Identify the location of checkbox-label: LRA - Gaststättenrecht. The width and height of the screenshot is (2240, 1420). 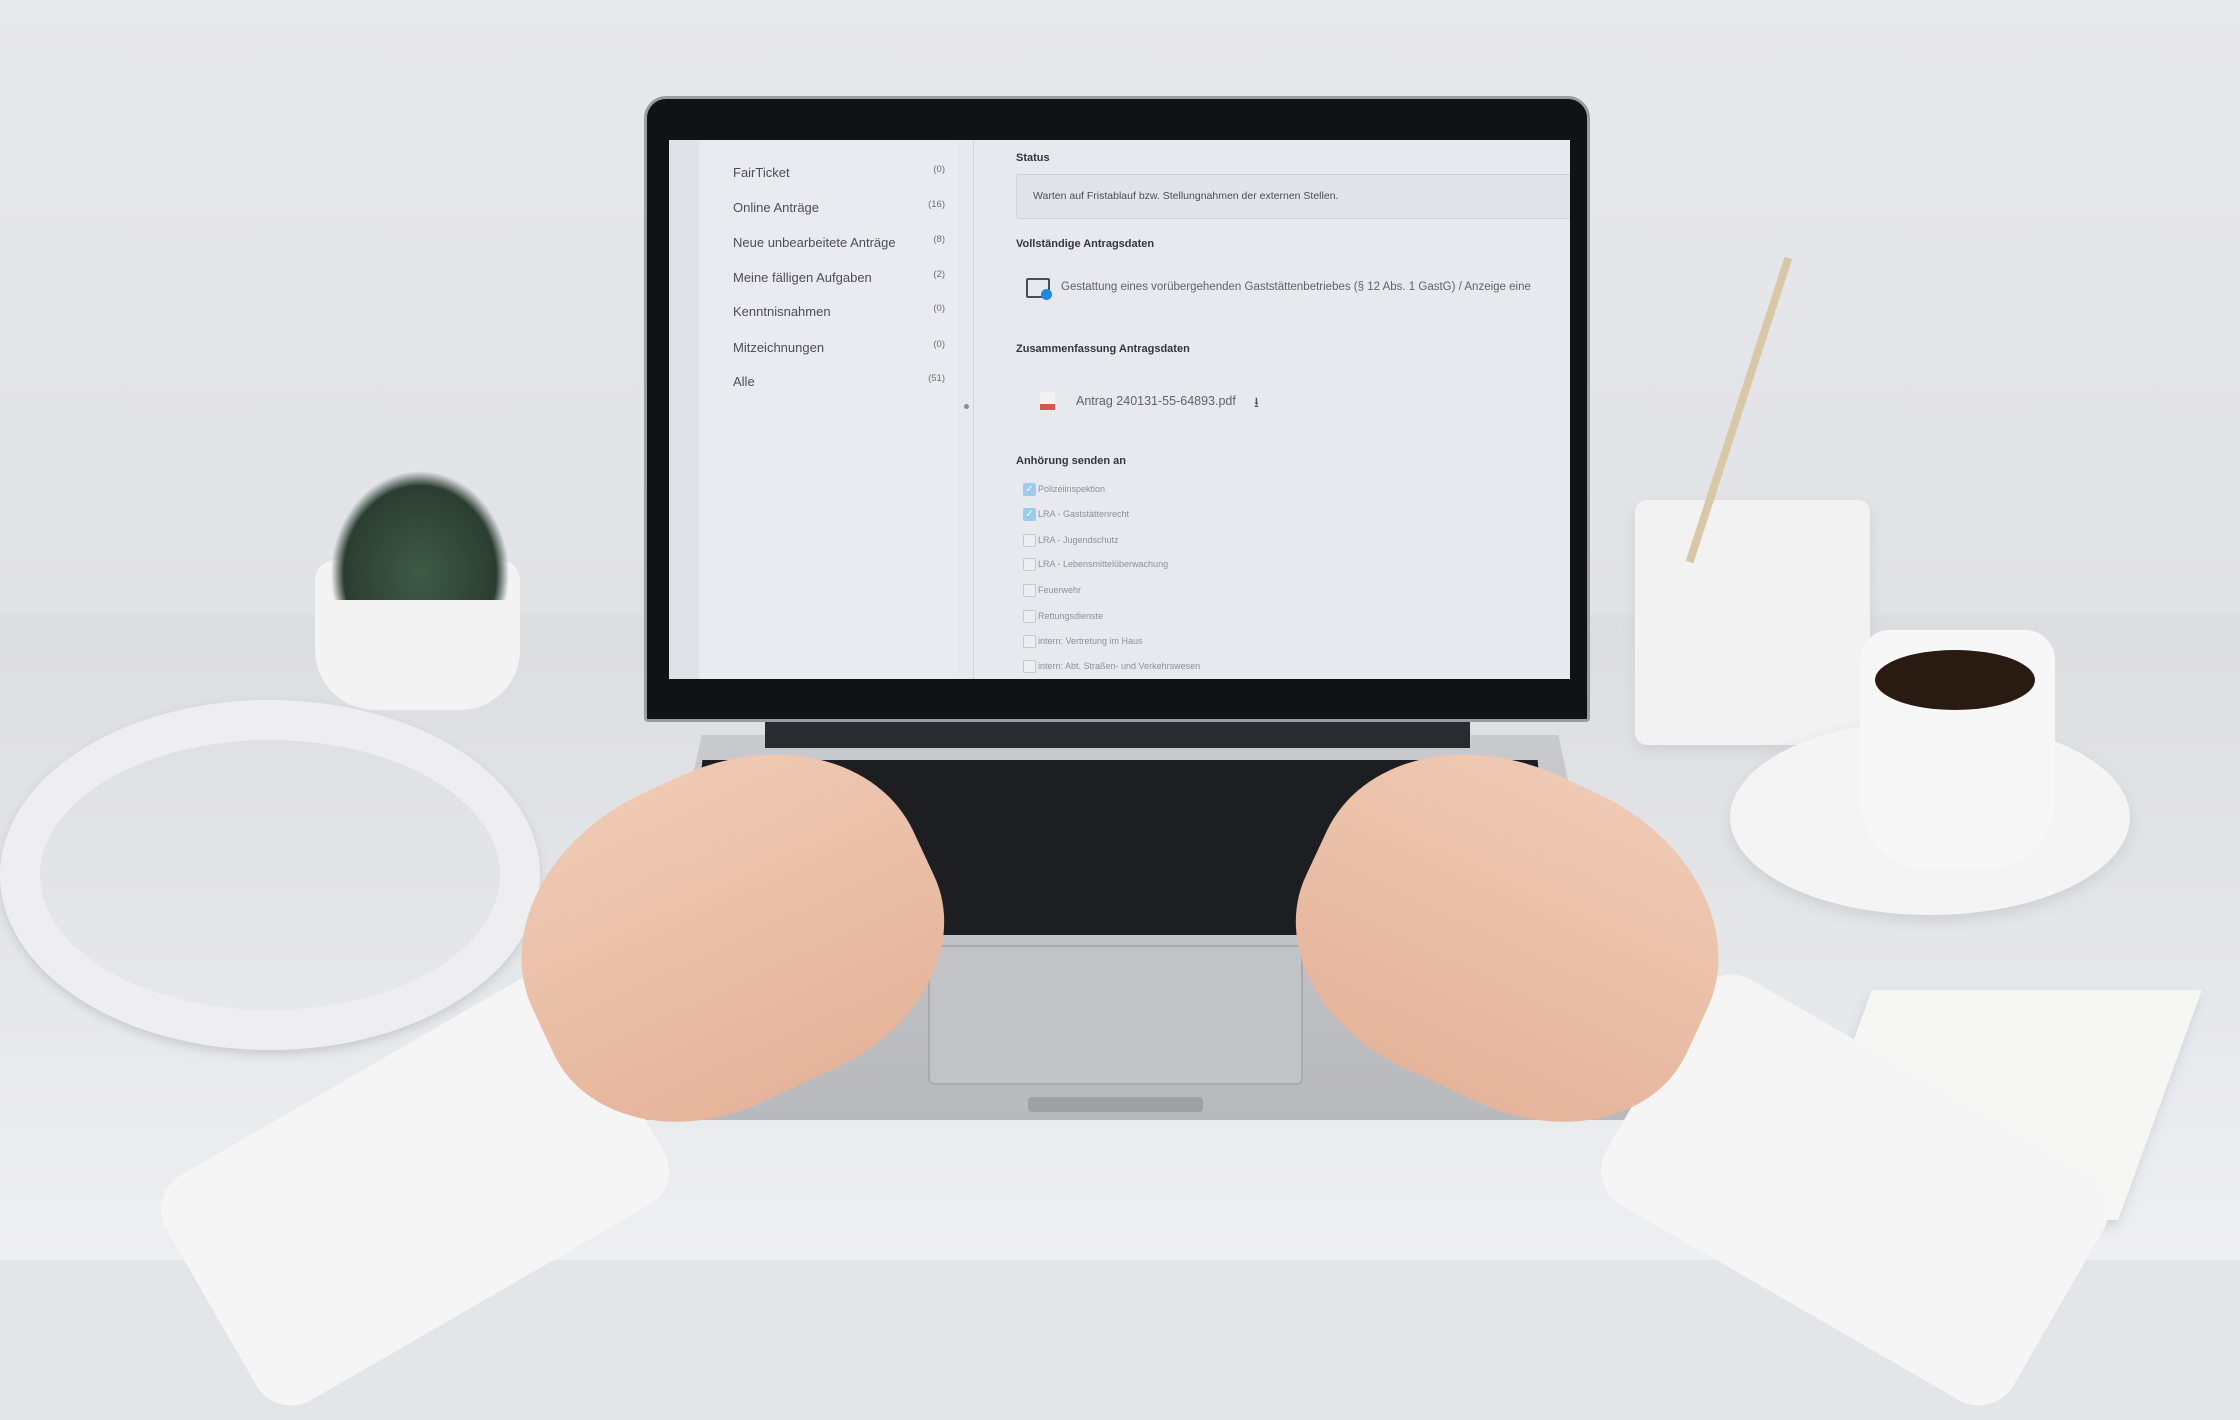
(1084, 514).